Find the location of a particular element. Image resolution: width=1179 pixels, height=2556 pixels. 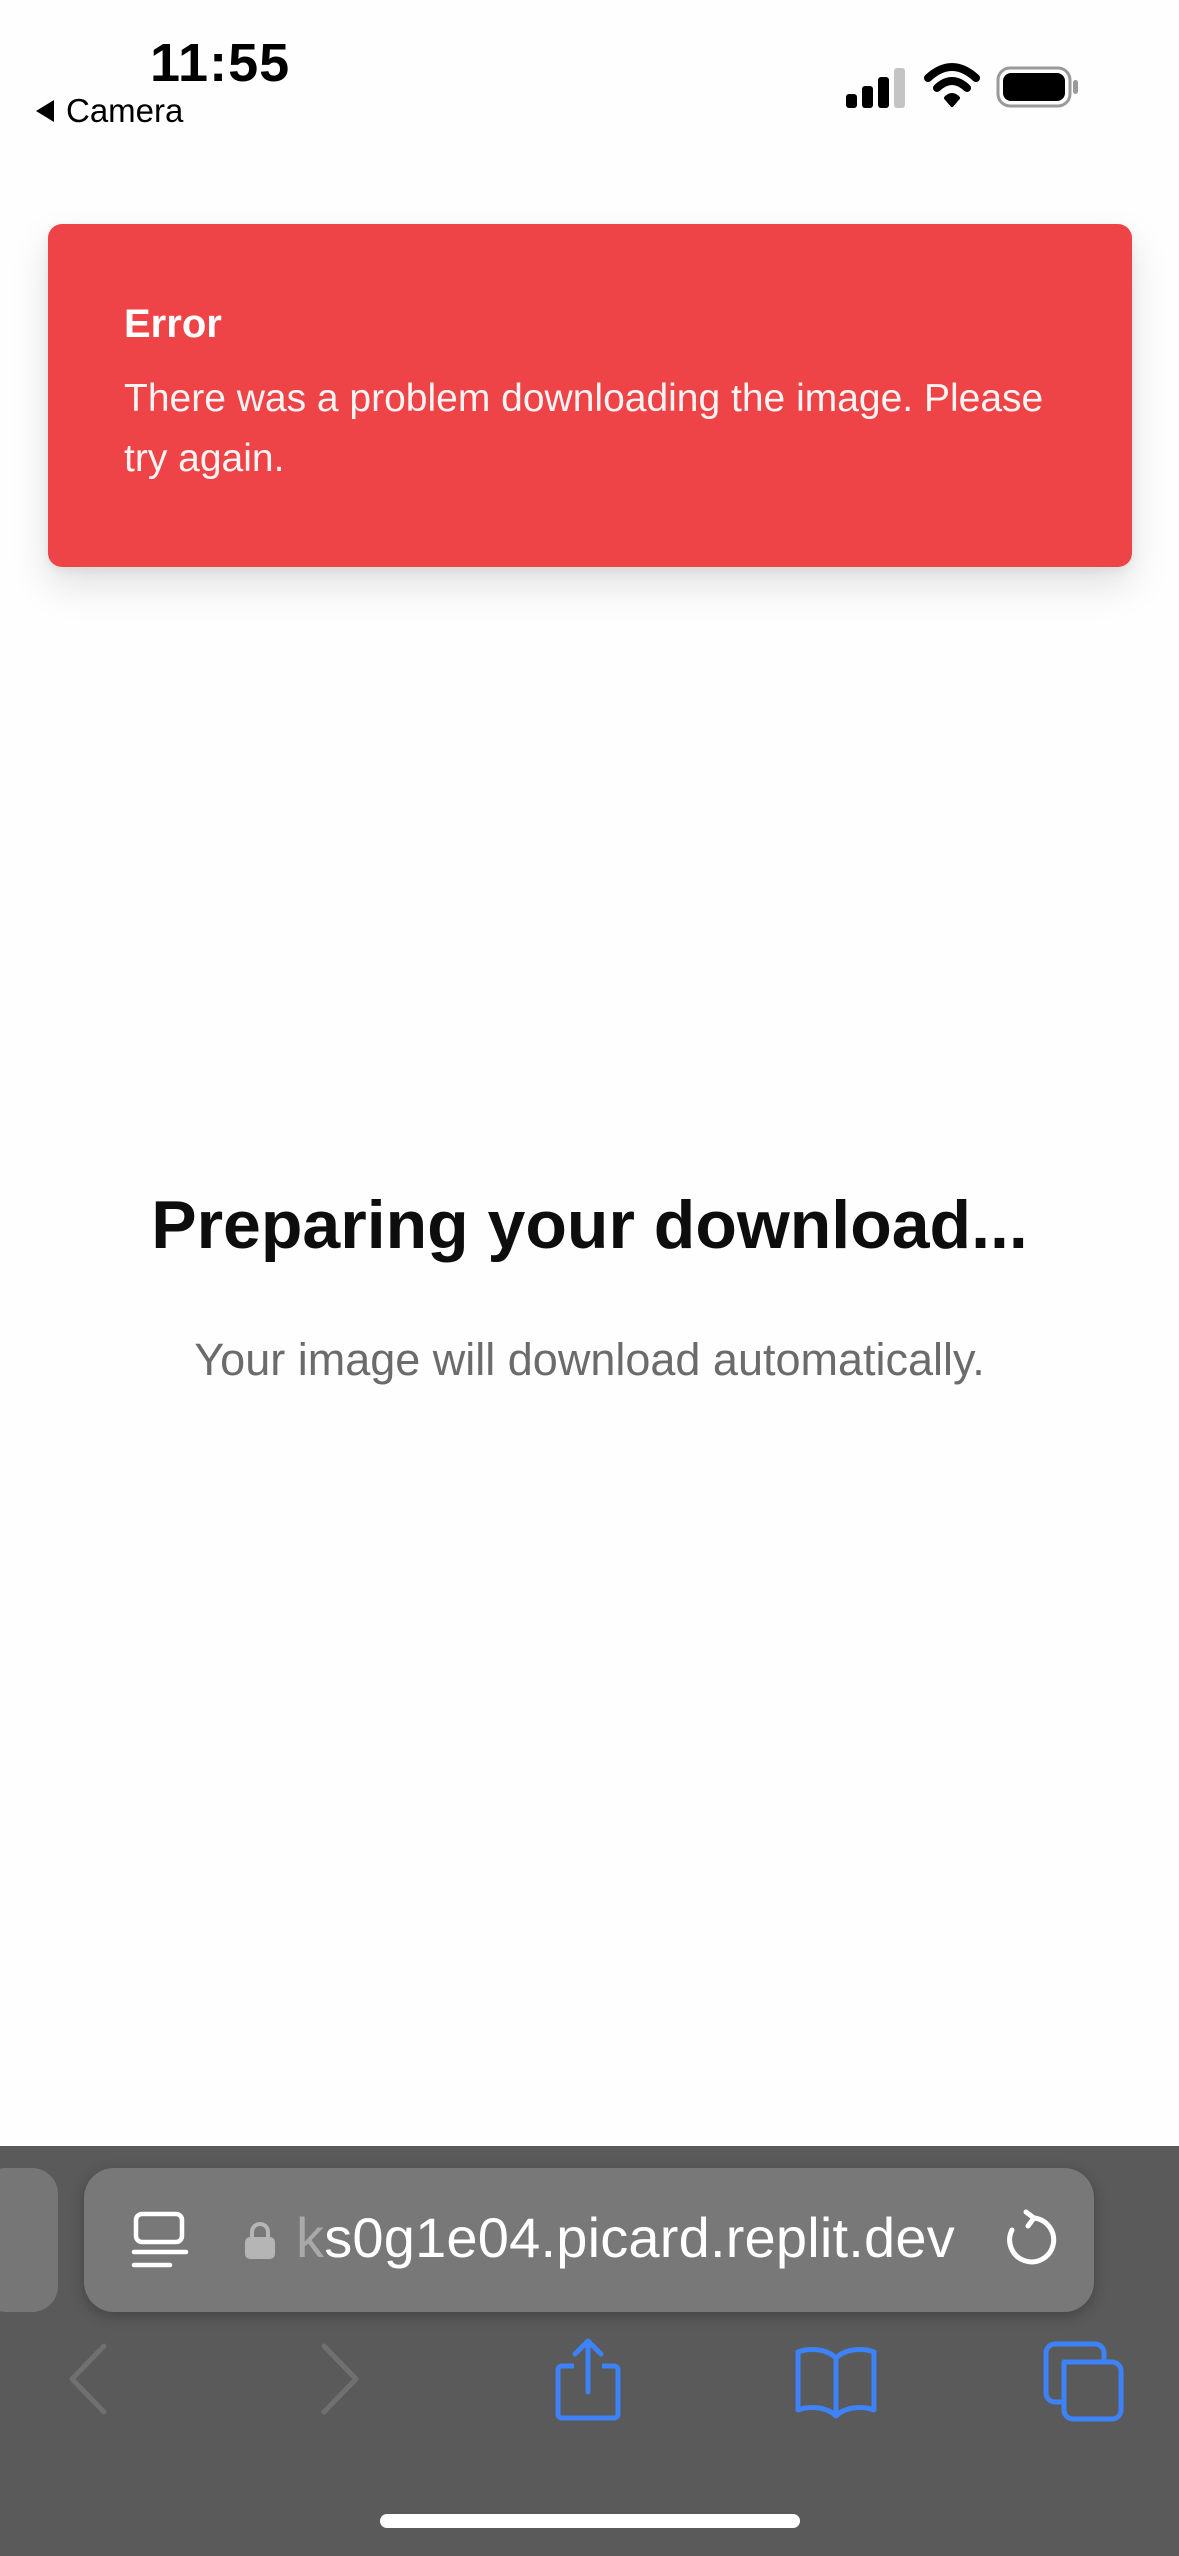

page-menu-icon is located at coordinates (160, 2241).